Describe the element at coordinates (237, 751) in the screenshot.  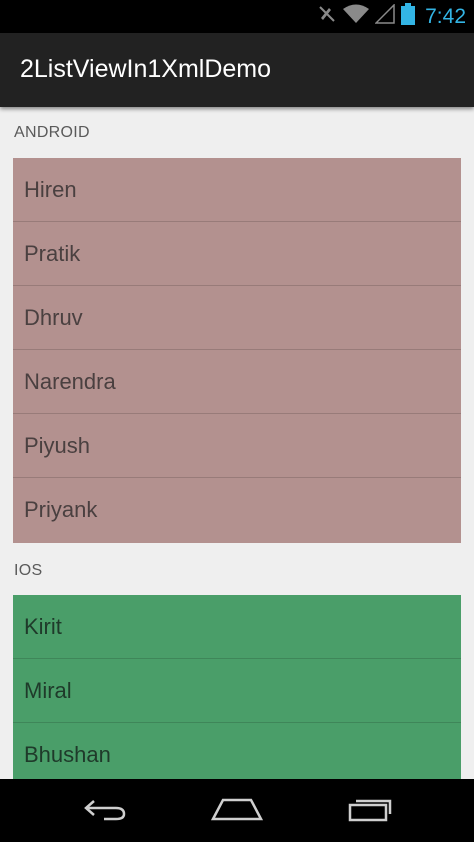
I see `list-item: Bhushan` at that location.